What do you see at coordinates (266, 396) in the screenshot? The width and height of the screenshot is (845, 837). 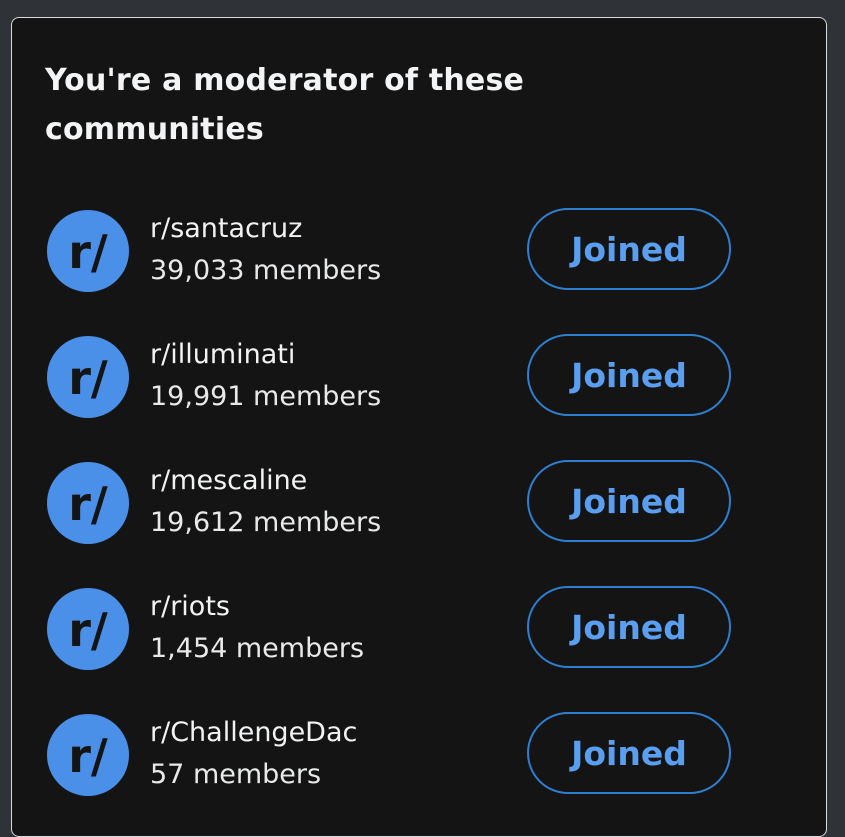 I see `member-count: 19,991 members` at bounding box center [266, 396].